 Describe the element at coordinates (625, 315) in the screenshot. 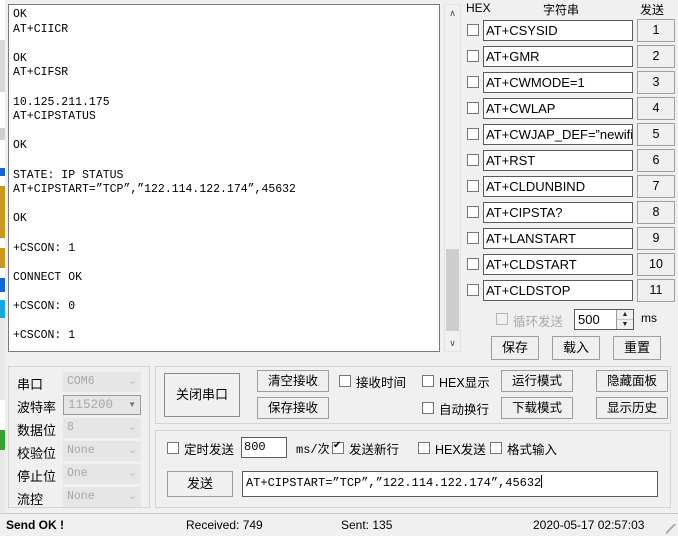

I see `stepper-up-icon: ▲` at that location.